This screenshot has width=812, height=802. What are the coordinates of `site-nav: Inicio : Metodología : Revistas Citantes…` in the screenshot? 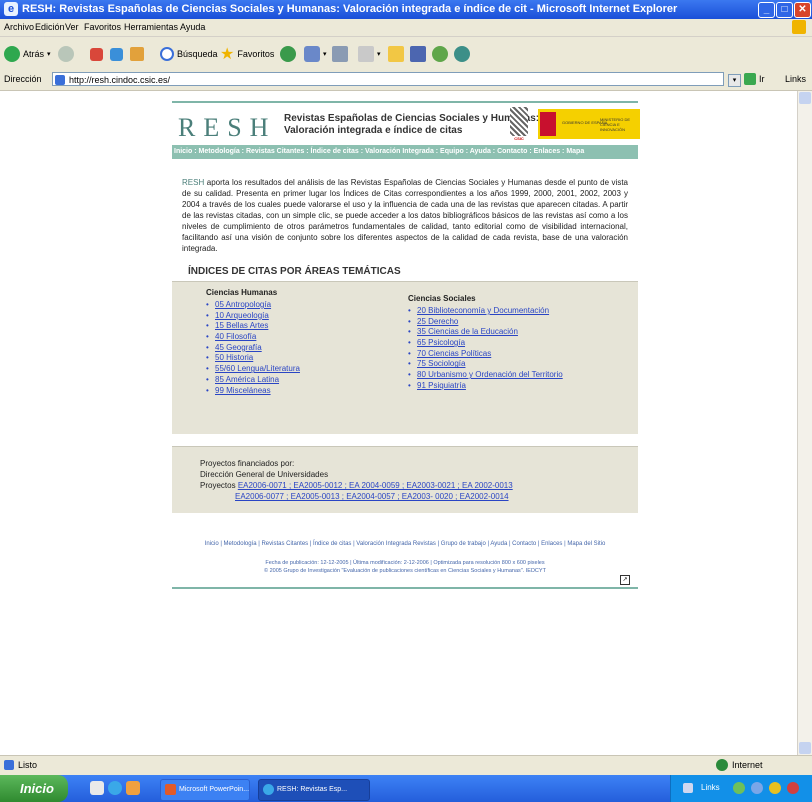 It's located at (405, 152).